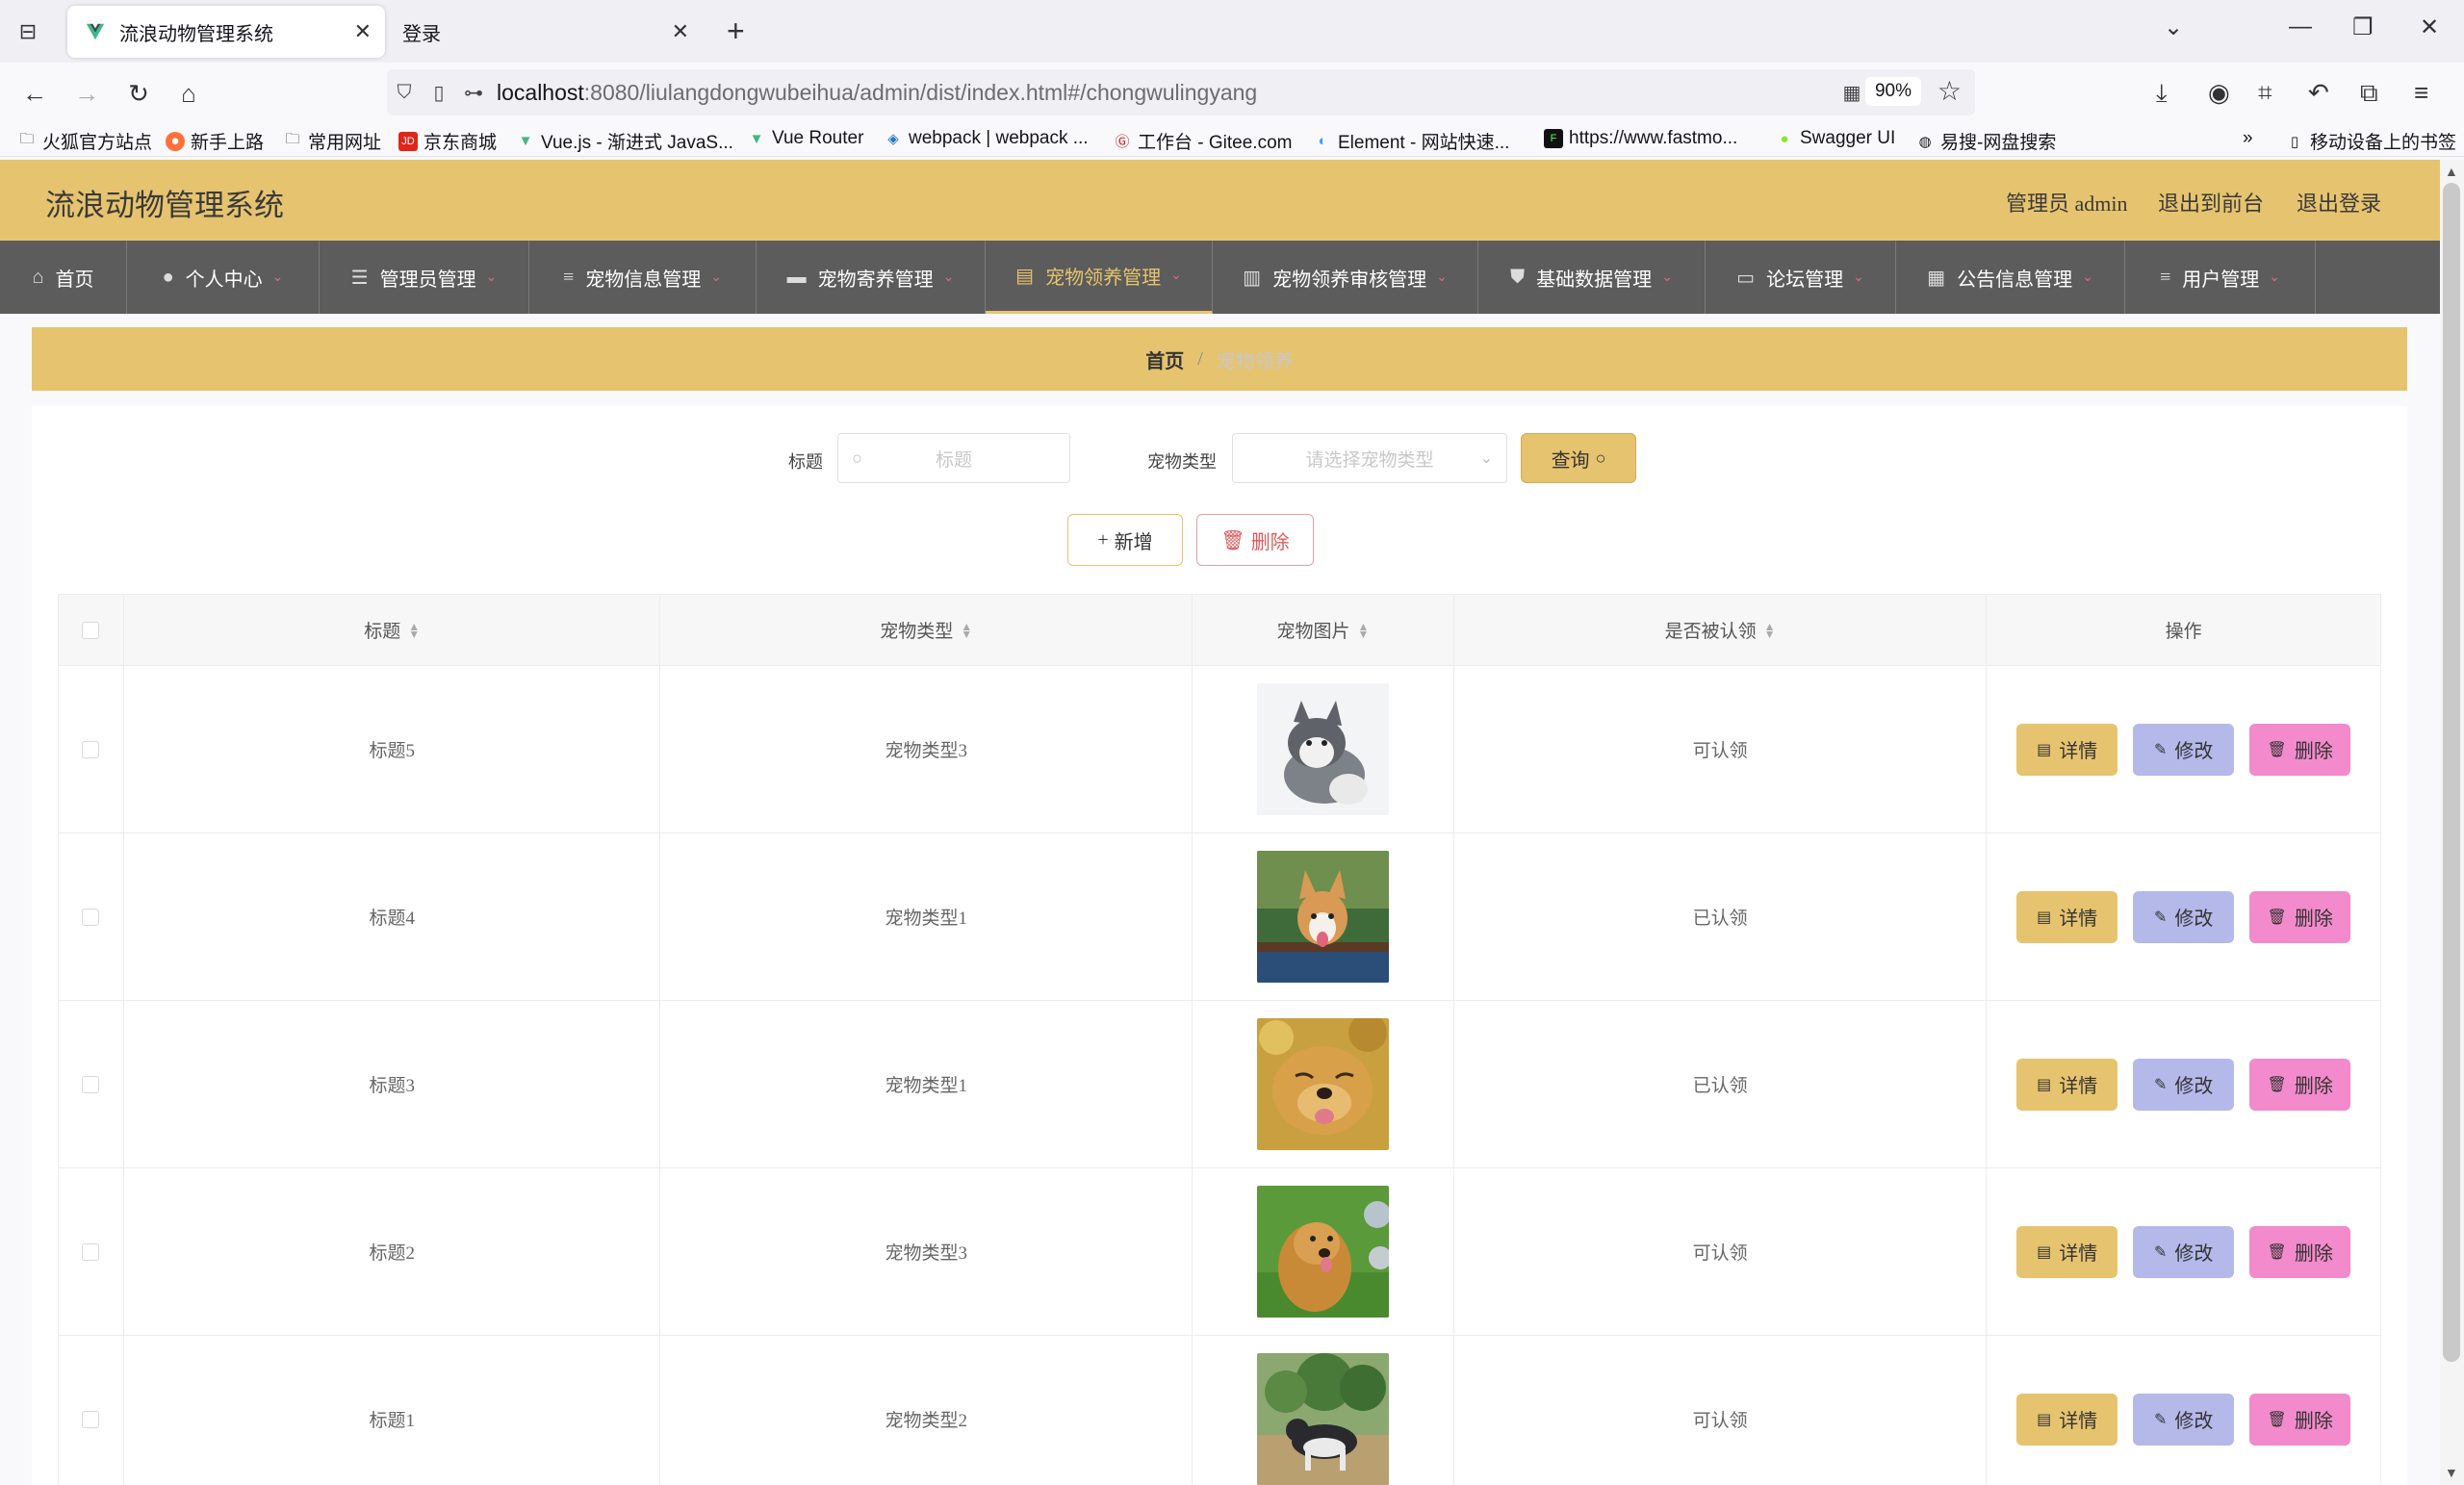 This screenshot has width=2464, height=1485. Describe the element at coordinates (34, 93) in the screenshot. I see `back-icon: ←` at that location.